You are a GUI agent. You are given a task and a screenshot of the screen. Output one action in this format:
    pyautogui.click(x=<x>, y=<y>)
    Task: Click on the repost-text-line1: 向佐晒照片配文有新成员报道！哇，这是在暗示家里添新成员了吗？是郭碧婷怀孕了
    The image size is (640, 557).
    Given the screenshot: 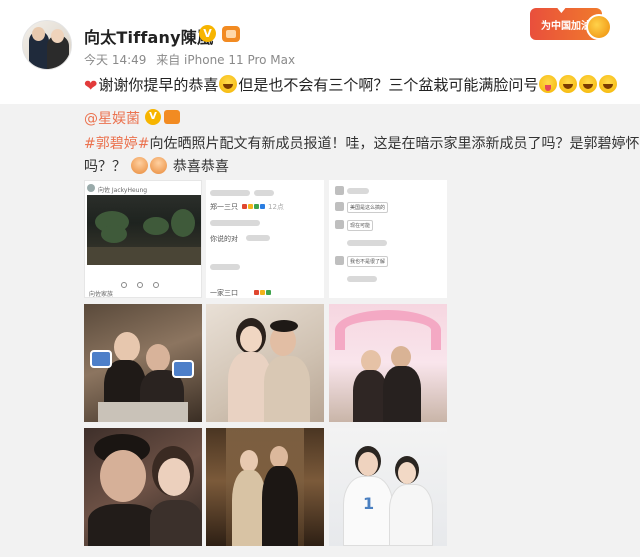 What is the action you would take?
    pyautogui.click(x=394, y=144)
    